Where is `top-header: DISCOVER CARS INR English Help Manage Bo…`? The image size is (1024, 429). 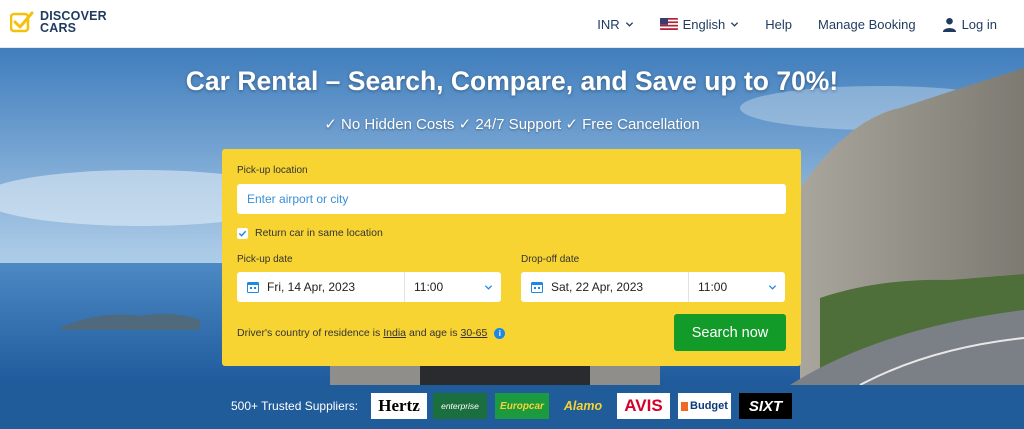
top-header: DISCOVER CARS INR English Help Manage Bo… is located at coordinates (512, 24).